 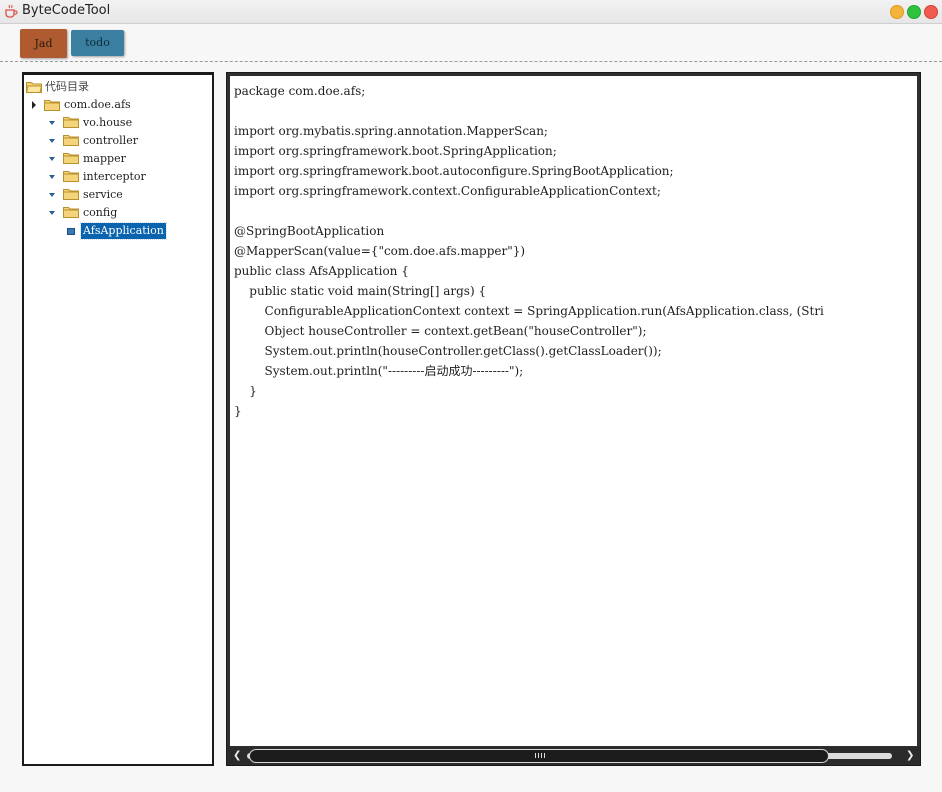 I want to click on tree-item-label: service, so click(x=103, y=194).